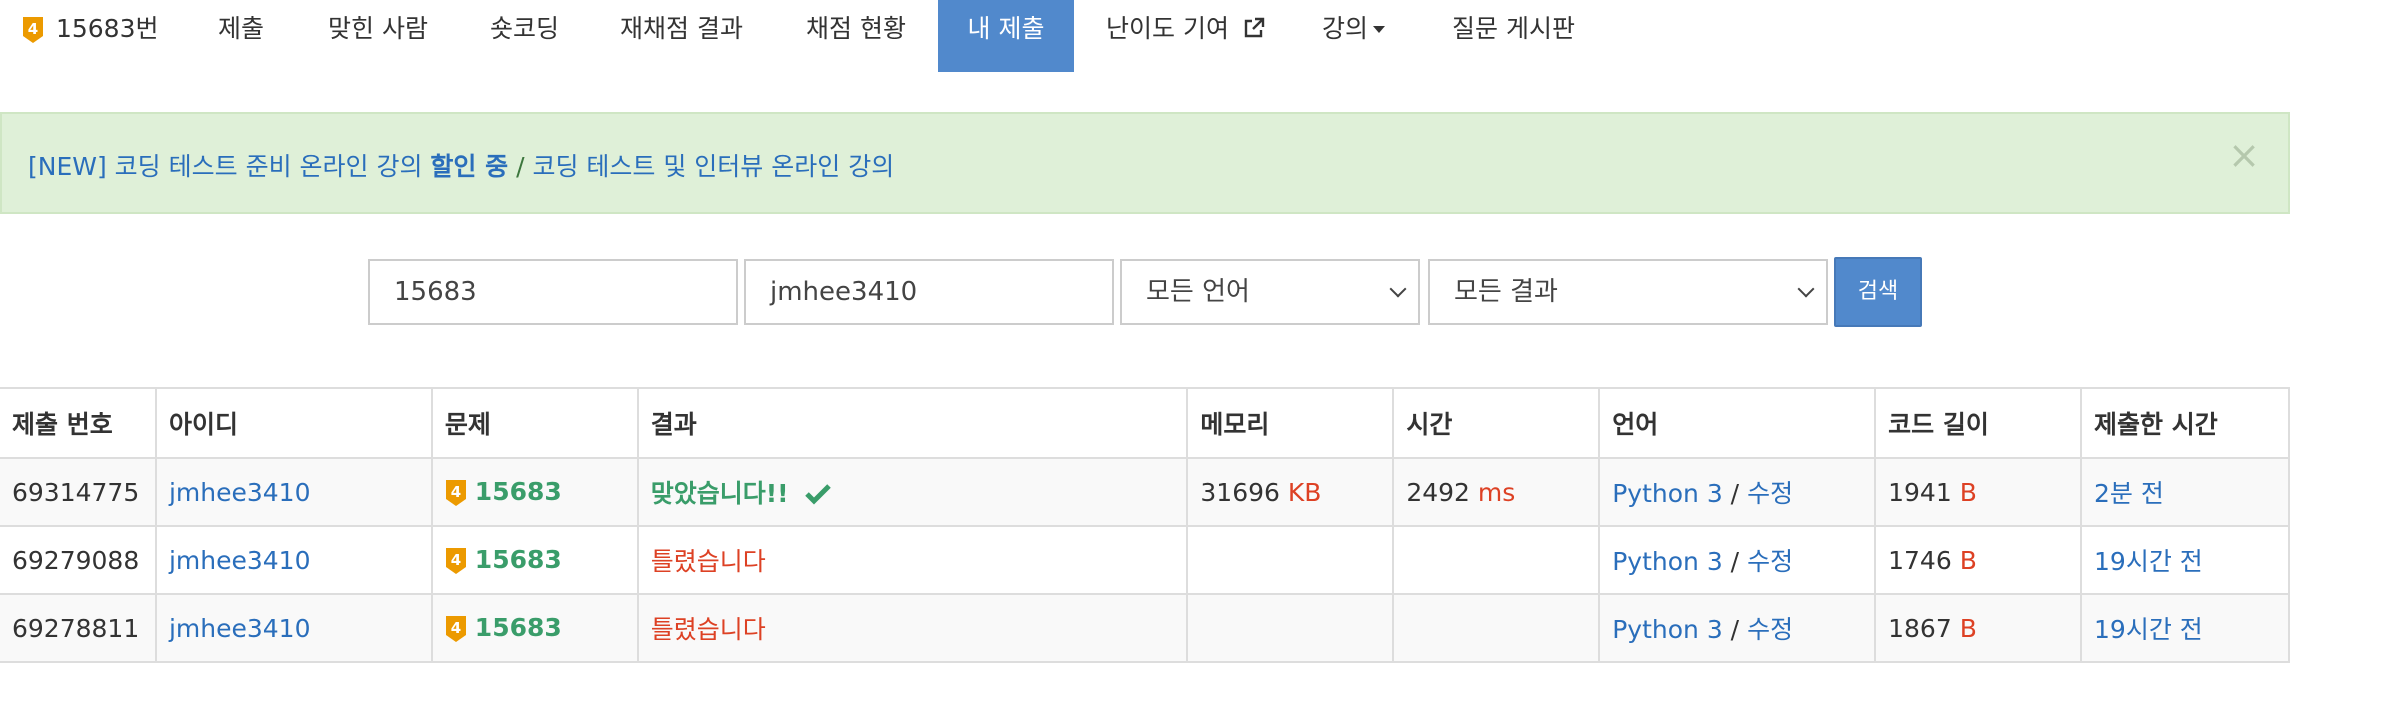  Describe the element at coordinates (293, 423) in the screenshot. I see `column-header: 아이디` at that location.